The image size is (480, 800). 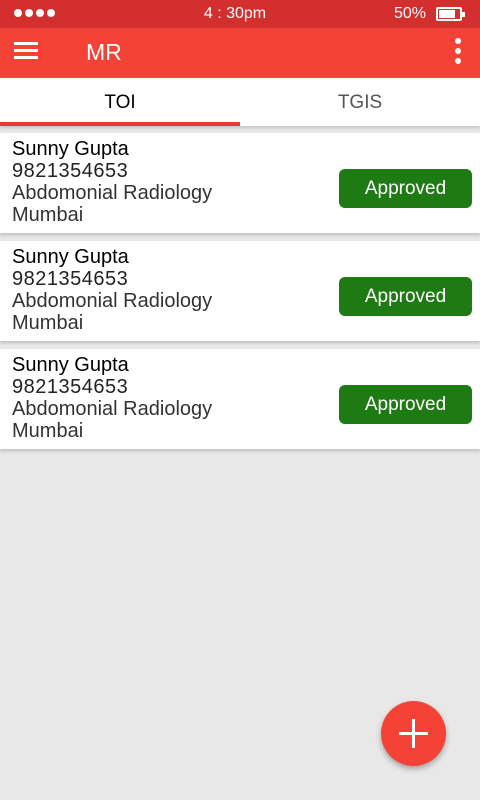 What do you see at coordinates (458, 53) in the screenshot?
I see `more-vert-icon` at bounding box center [458, 53].